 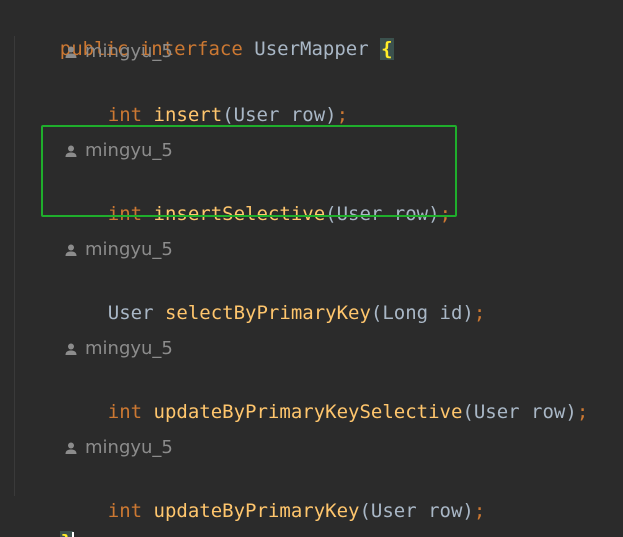 I want to click on method-name: updateByPrimaryKey, so click(x=257, y=511).